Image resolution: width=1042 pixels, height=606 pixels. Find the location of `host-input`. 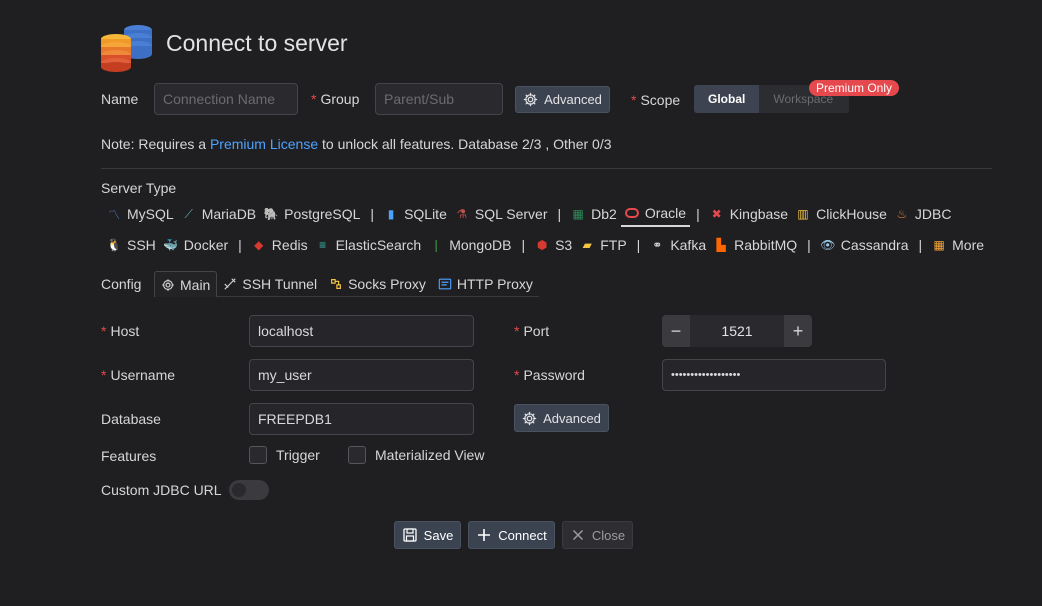

host-input is located at coordinates (361, 331).